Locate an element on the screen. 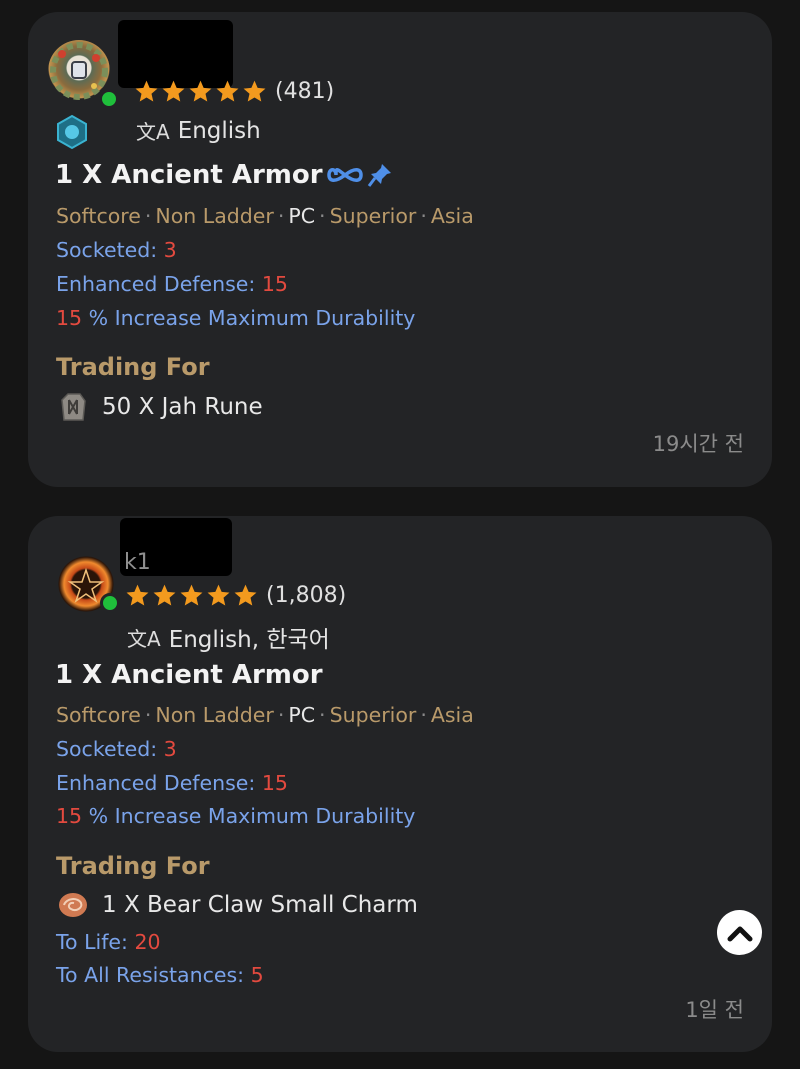  jah-rune-icon is located at coordinates (73, 407).